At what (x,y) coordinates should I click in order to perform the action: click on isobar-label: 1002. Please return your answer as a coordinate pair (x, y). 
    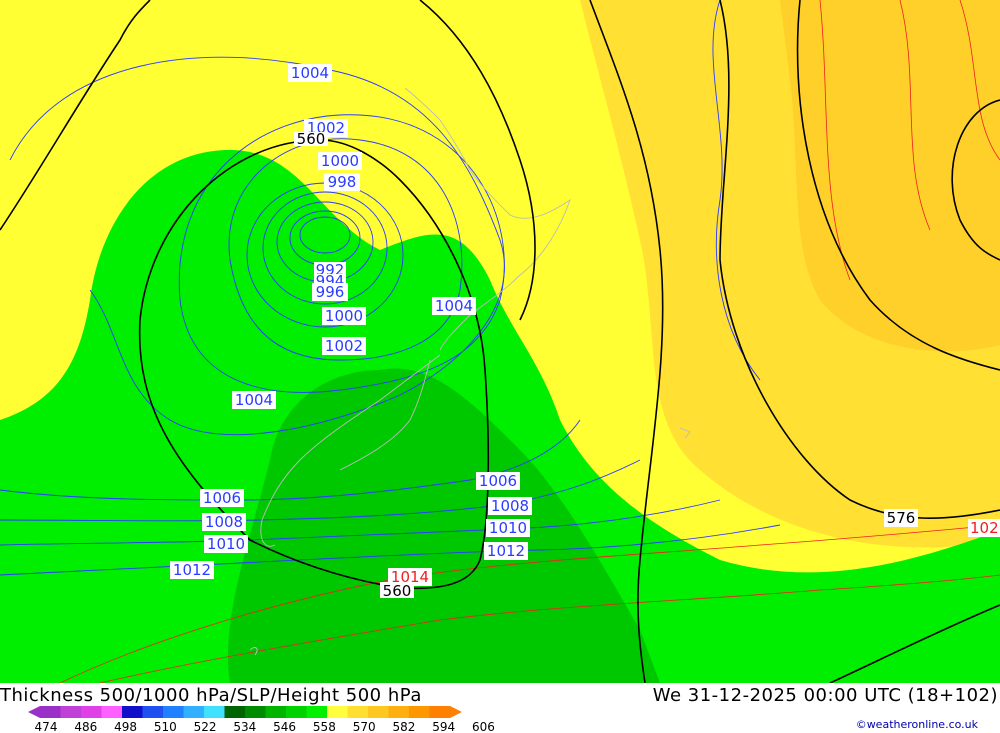
    Looking at the image, I should click on (344, 346).